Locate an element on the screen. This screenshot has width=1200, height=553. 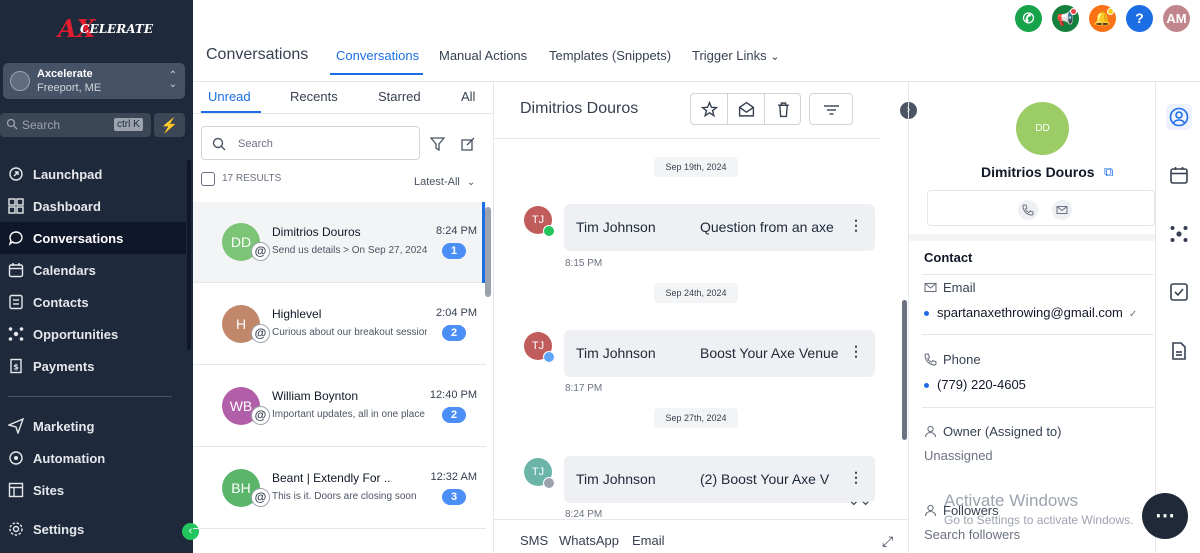
rail-contact-button is located at coordinates (1179, 117).